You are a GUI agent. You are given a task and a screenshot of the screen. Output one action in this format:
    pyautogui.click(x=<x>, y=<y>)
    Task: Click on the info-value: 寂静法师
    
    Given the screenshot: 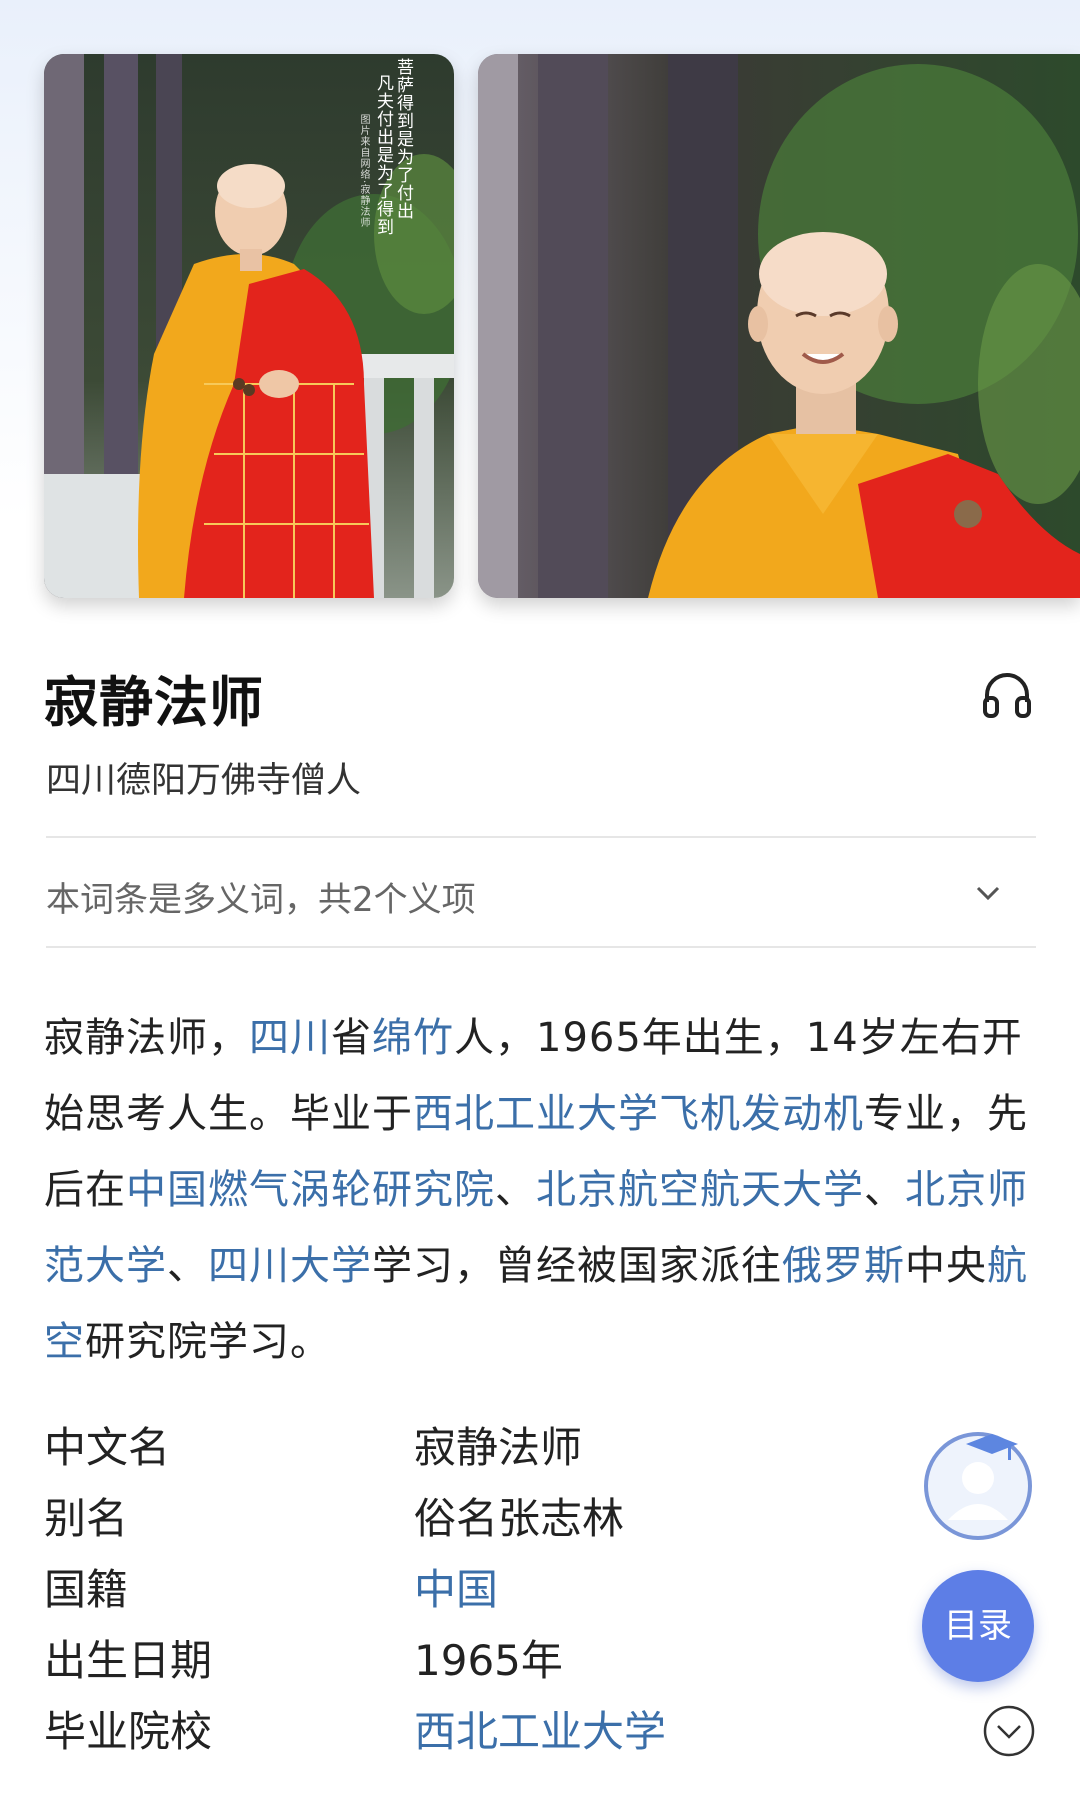 What is the action you would take?
    pyautogui.click(x=498, y=1447)
    